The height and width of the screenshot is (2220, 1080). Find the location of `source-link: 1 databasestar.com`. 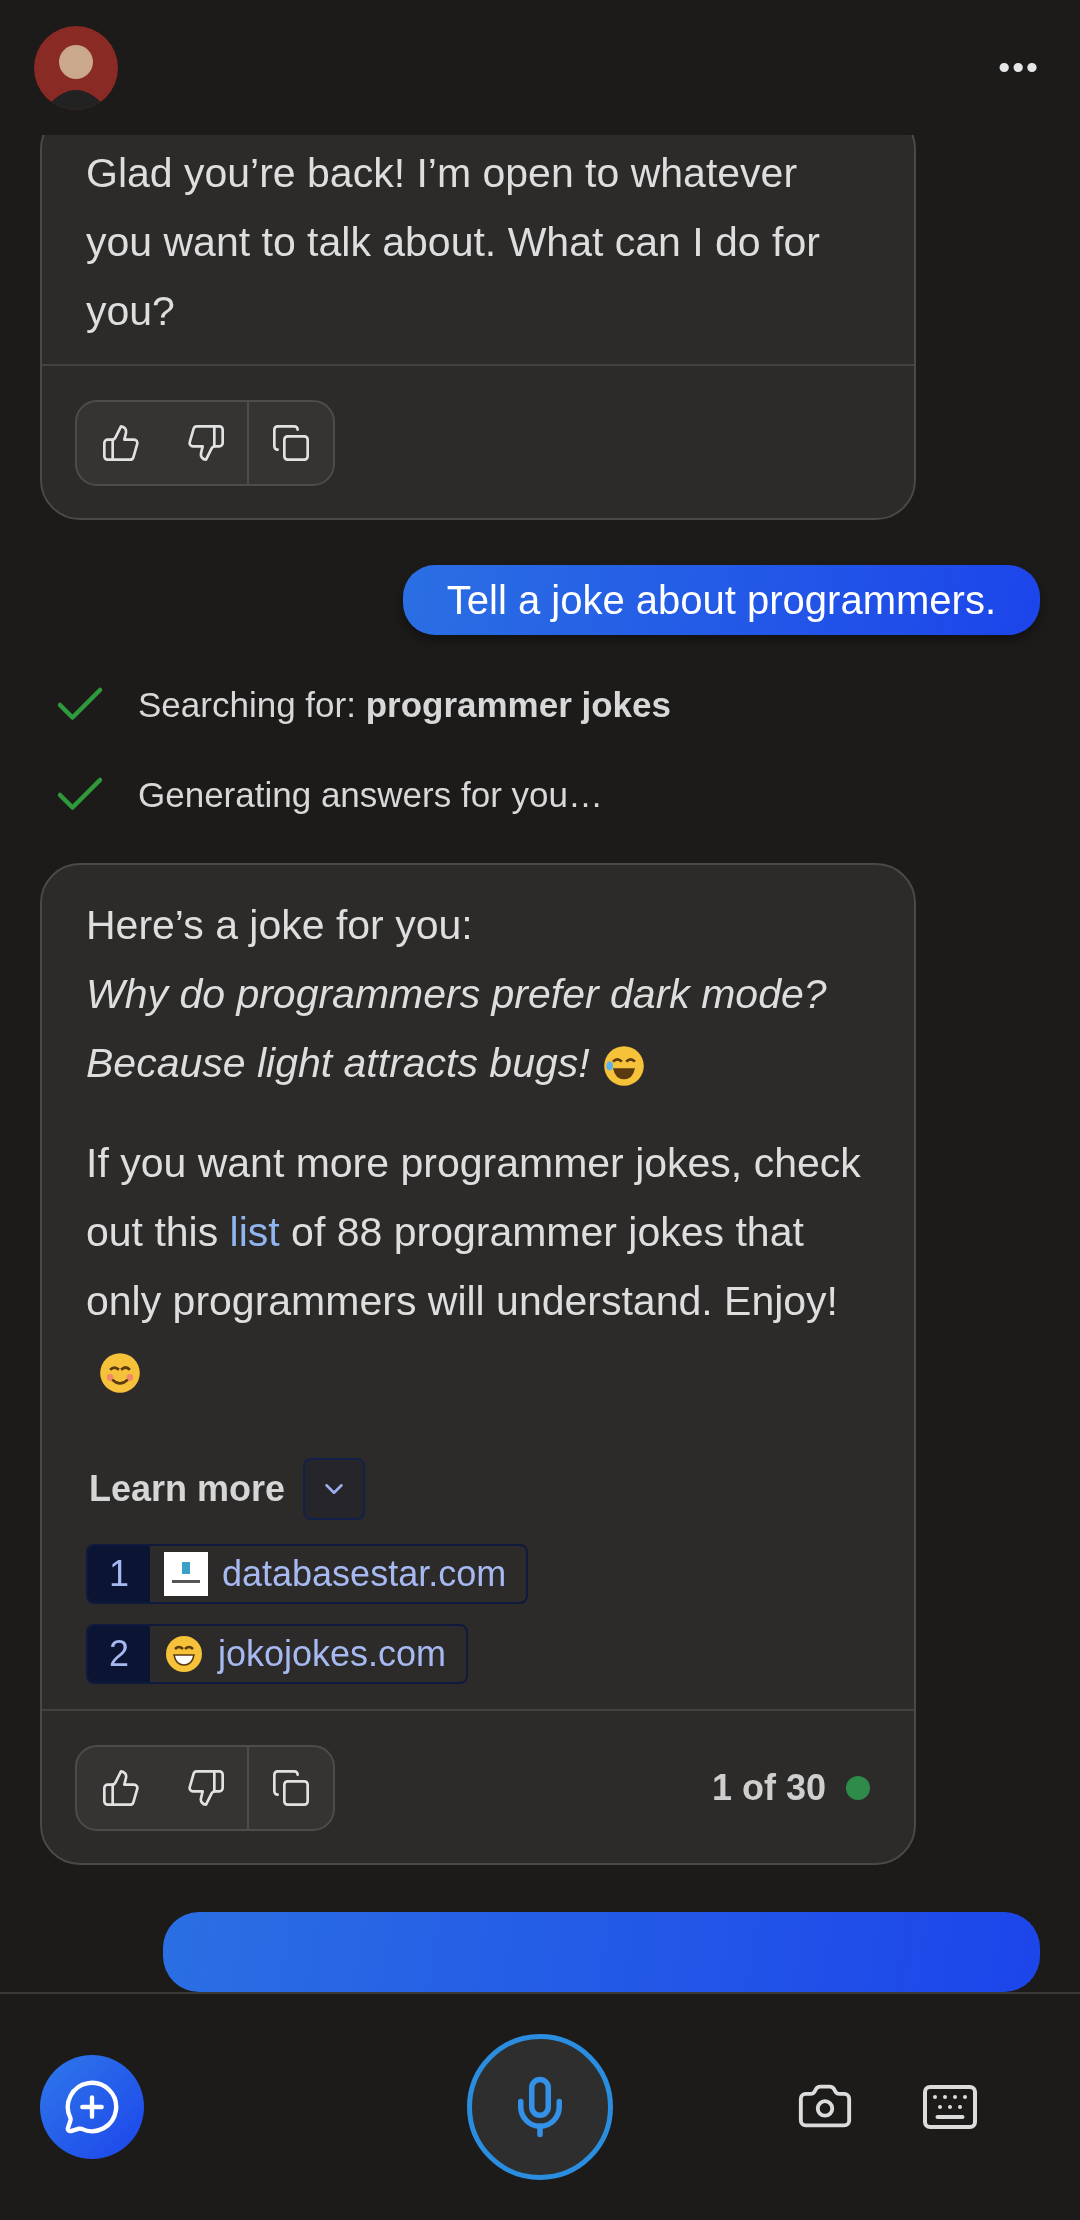

source-link: 1 databasestar.com is located at coordinates (307, 1574).